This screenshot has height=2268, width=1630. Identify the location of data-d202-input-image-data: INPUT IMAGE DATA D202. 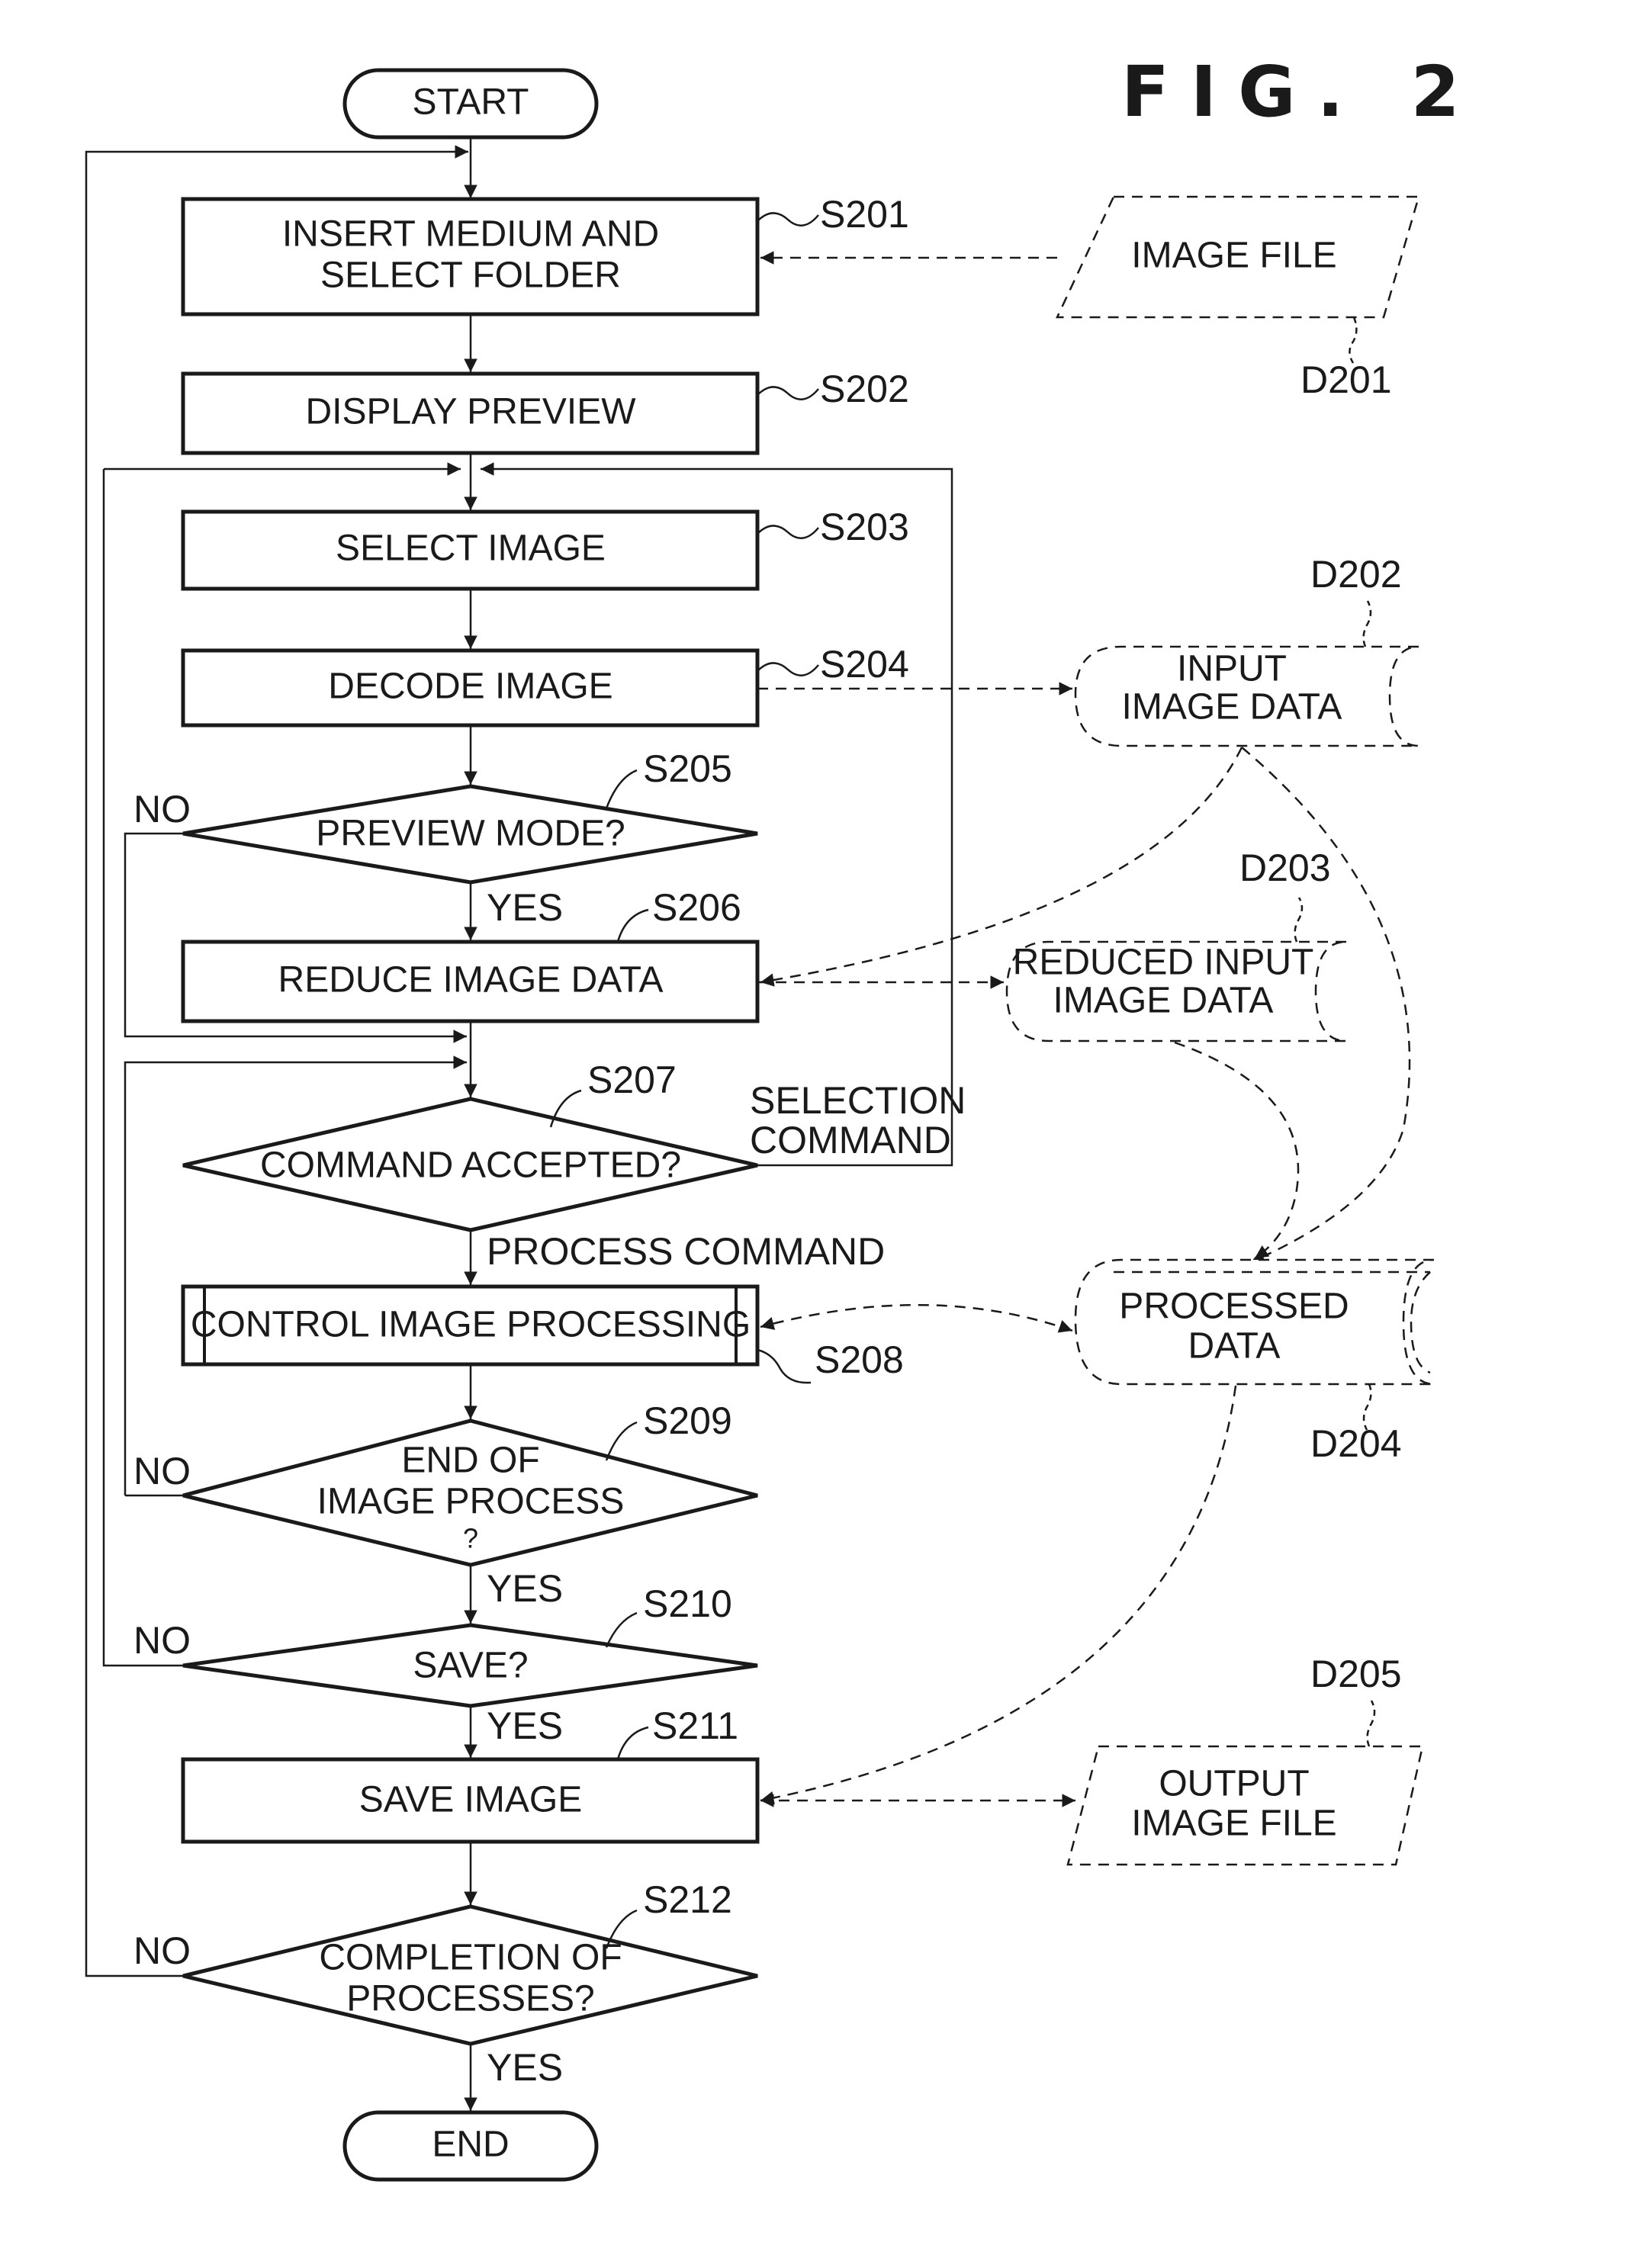
(1246, 650).